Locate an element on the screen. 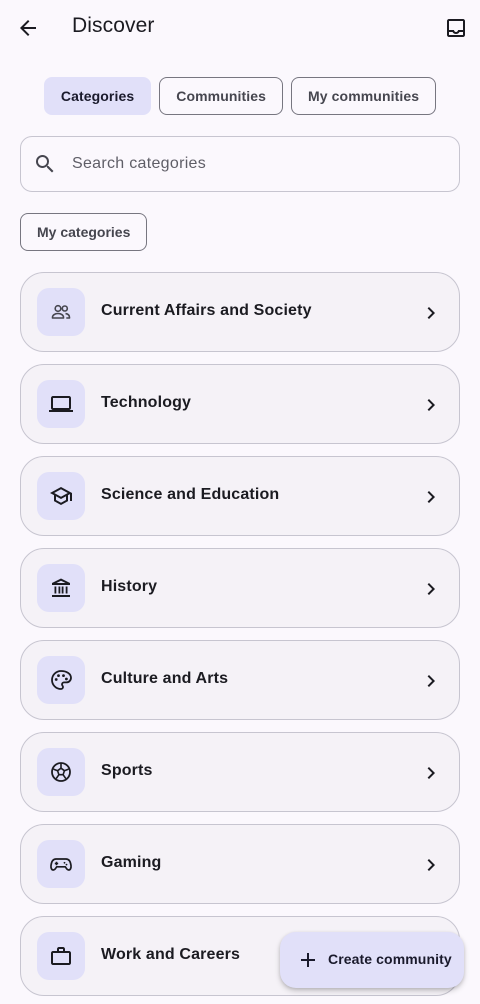 This screenshot has height=1004, width=480. category-label: Science and Education is located at coordinates (190, 494).